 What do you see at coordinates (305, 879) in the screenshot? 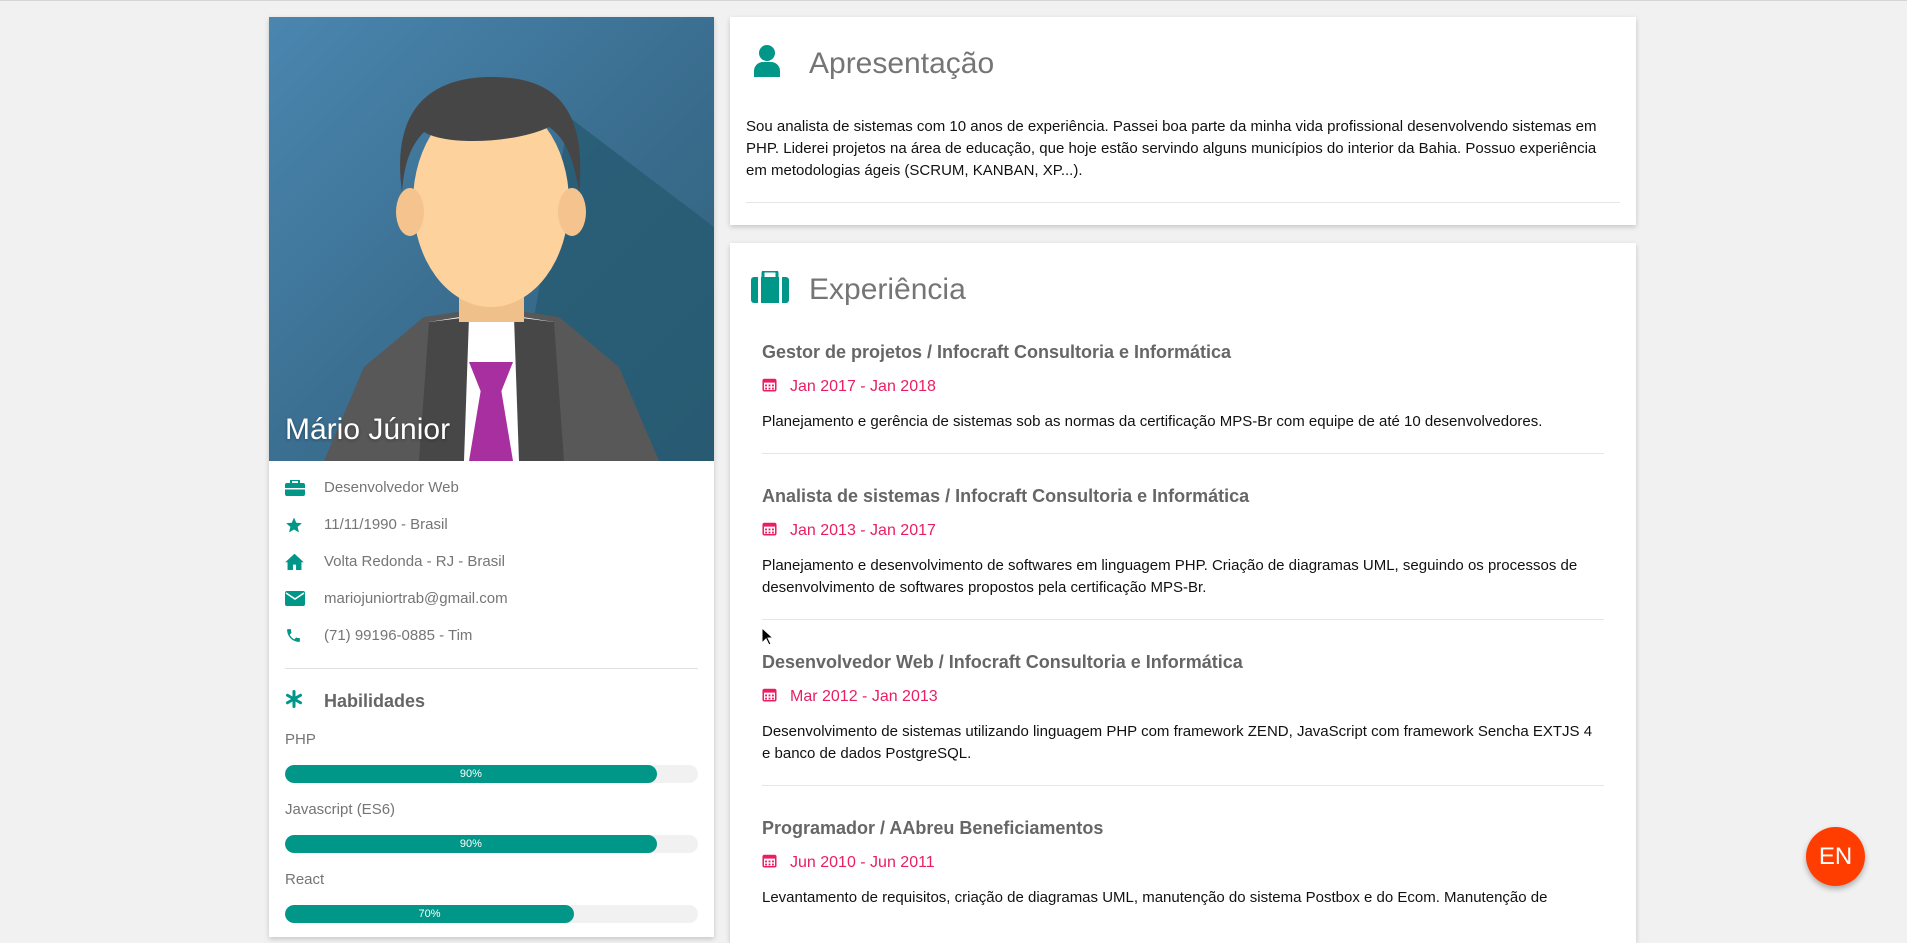
I see `skill-label: React` at bounding box center [305, 879].